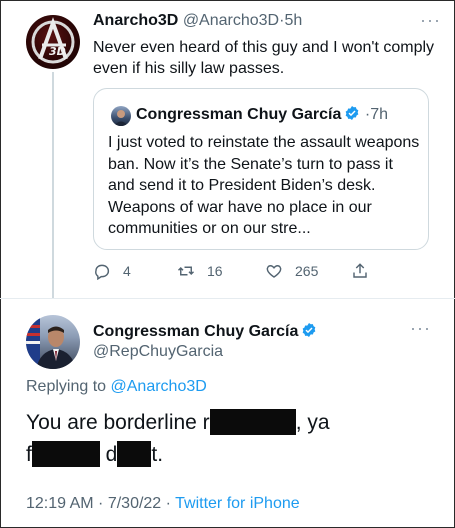 The height and width of the screenshot is (528, 455). I want to click on anarchy-logo-icon: 3D, so click(53, 40).